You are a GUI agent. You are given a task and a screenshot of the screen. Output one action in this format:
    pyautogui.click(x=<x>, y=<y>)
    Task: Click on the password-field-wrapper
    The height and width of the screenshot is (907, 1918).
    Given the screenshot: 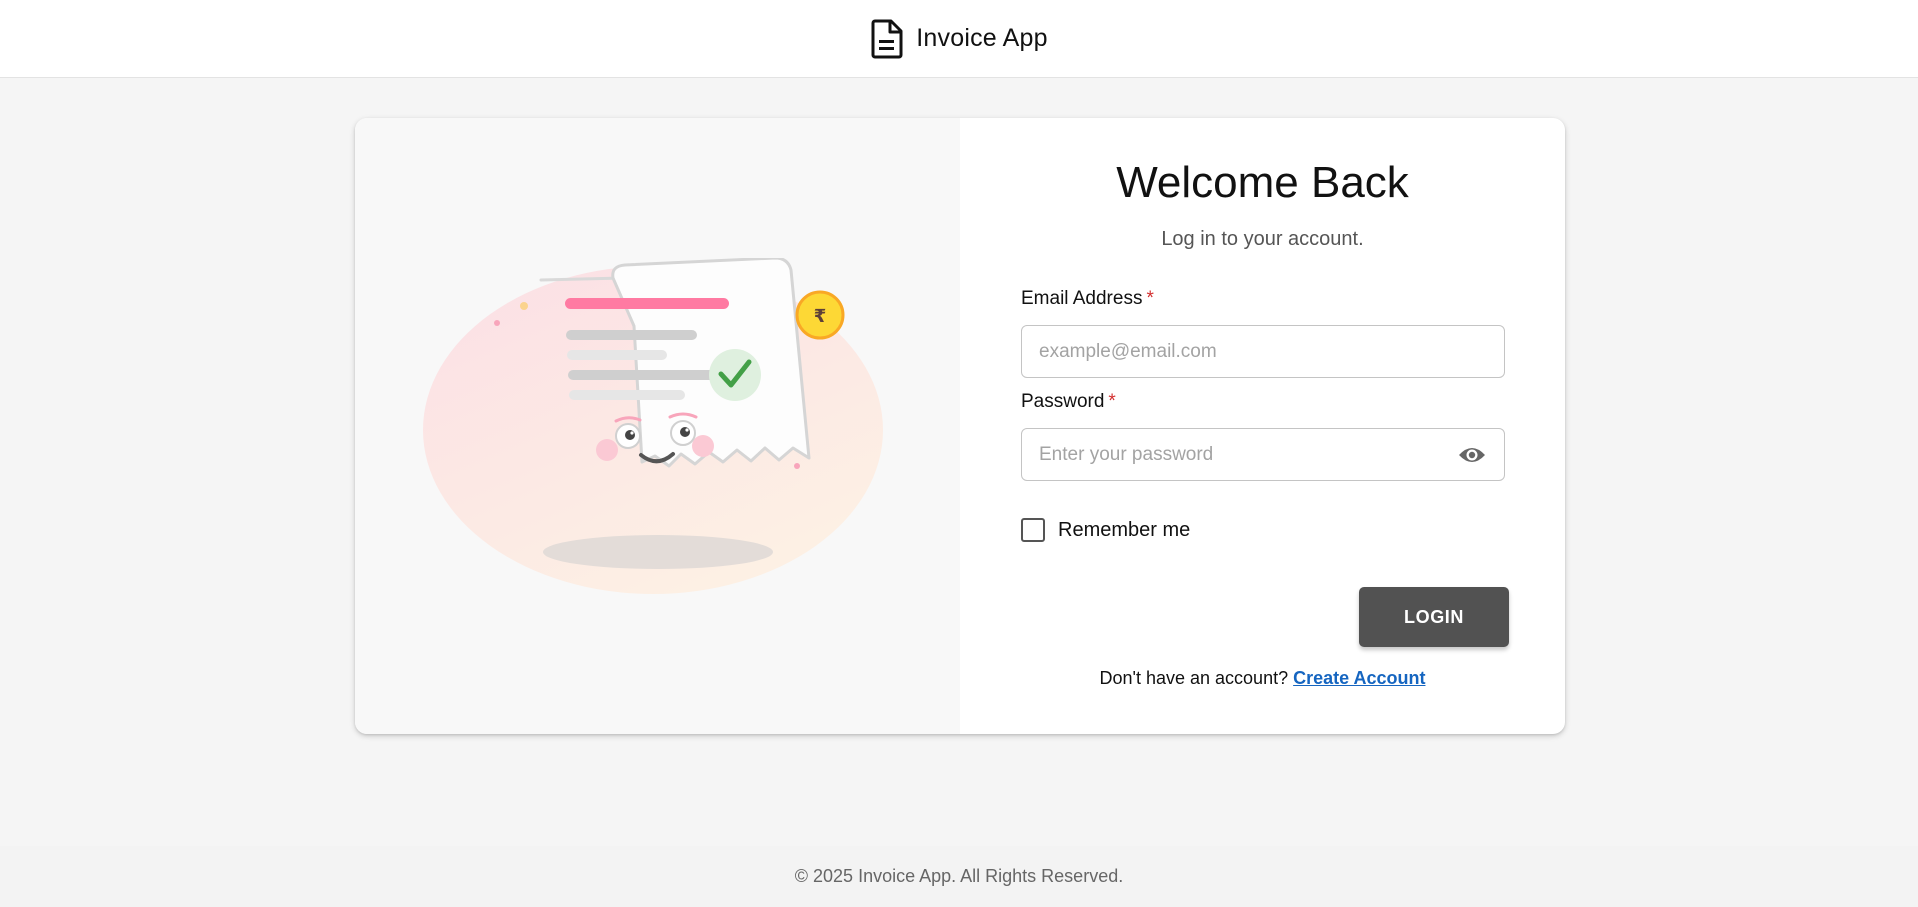 What is the action you would take?
    pyautogui.click(x=1263, y=454)
    